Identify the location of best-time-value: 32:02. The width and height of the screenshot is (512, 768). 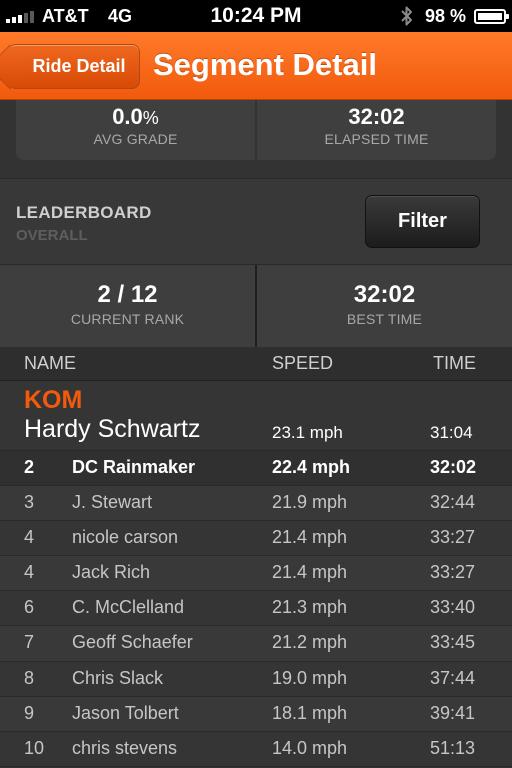
(384, 294).